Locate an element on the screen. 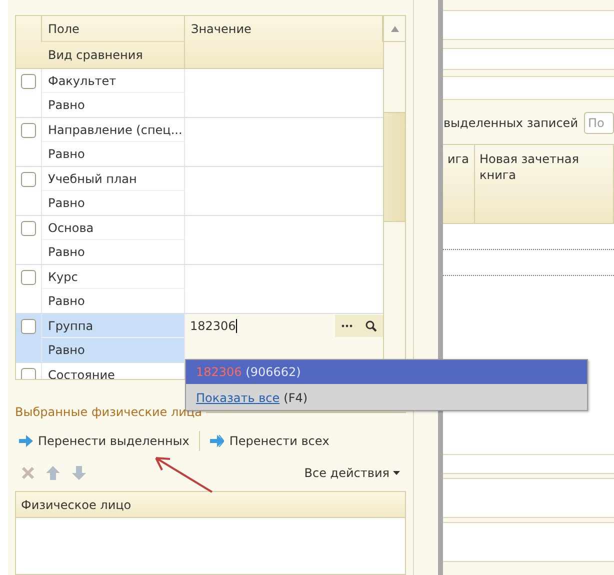  filter-row: Факультет Равно is located at coordinates (200, 93).